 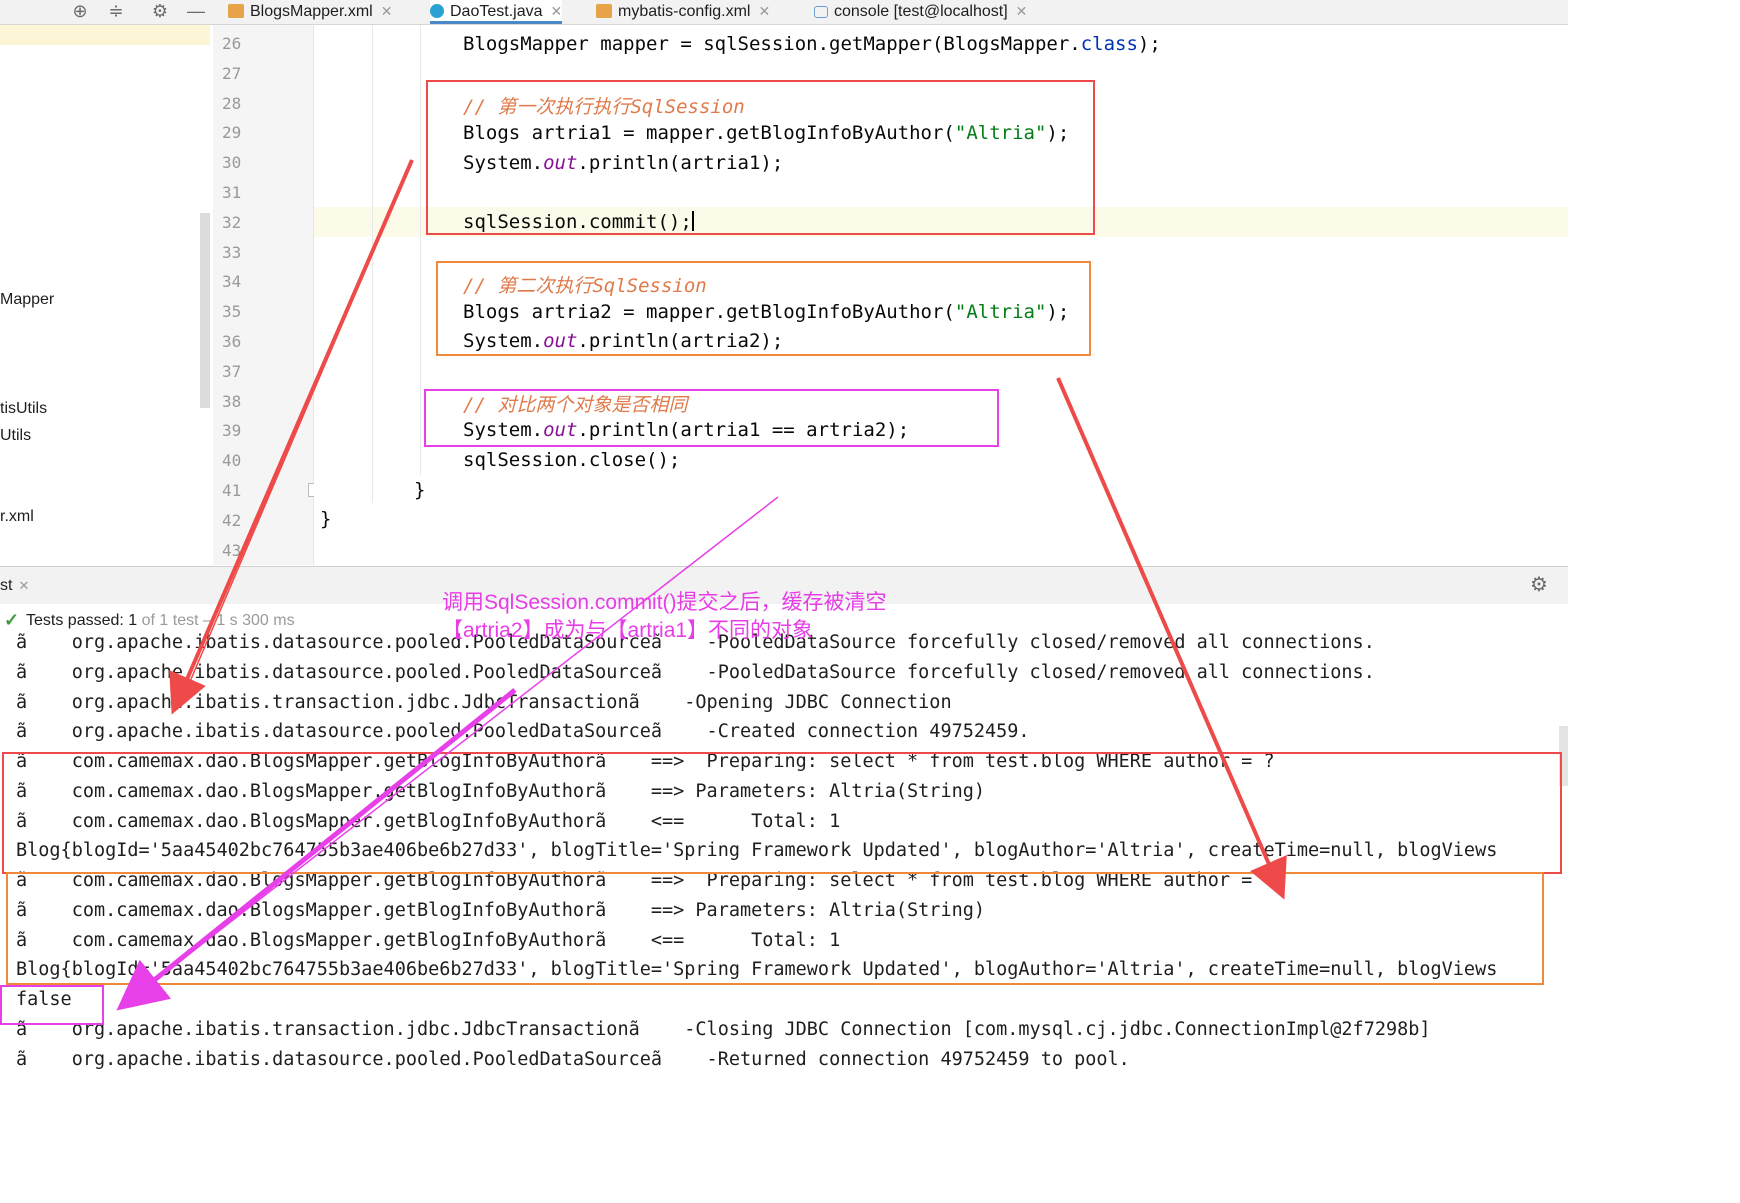 What do you see at coordinates (821, 12) in the screenshot?
I see `database-console-icon` at bounding box center [821, 12].